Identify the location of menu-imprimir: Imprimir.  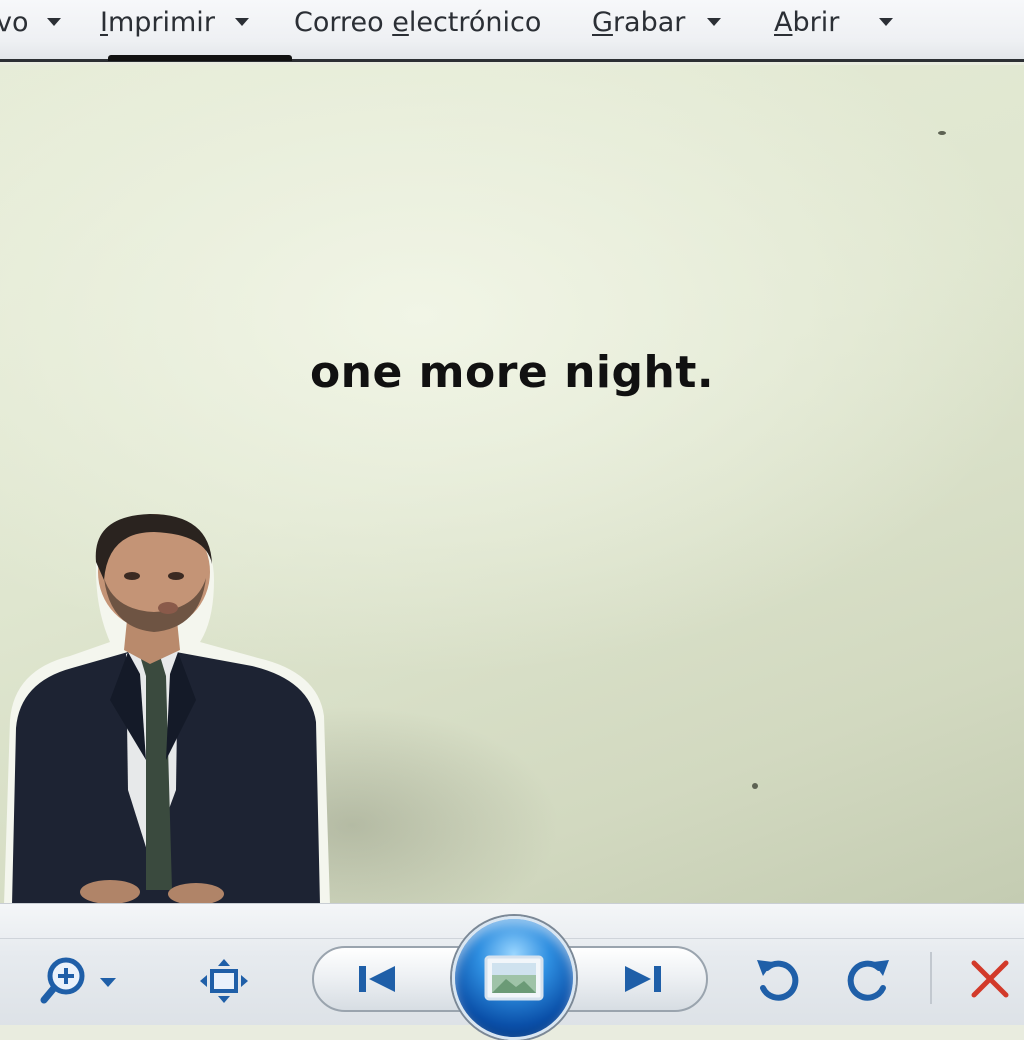
(174, 22).